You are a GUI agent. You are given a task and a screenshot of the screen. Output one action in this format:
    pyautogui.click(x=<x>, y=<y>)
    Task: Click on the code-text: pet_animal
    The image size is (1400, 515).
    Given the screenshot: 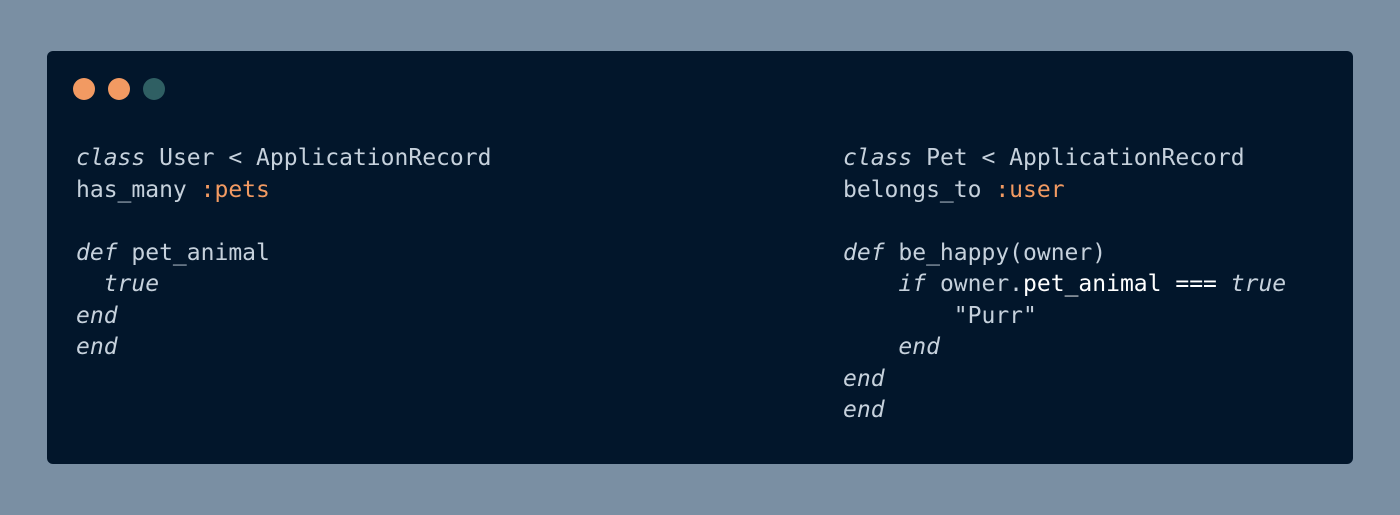 What is the action you would take?
    pyautogui.click(x=193, y=252)
    